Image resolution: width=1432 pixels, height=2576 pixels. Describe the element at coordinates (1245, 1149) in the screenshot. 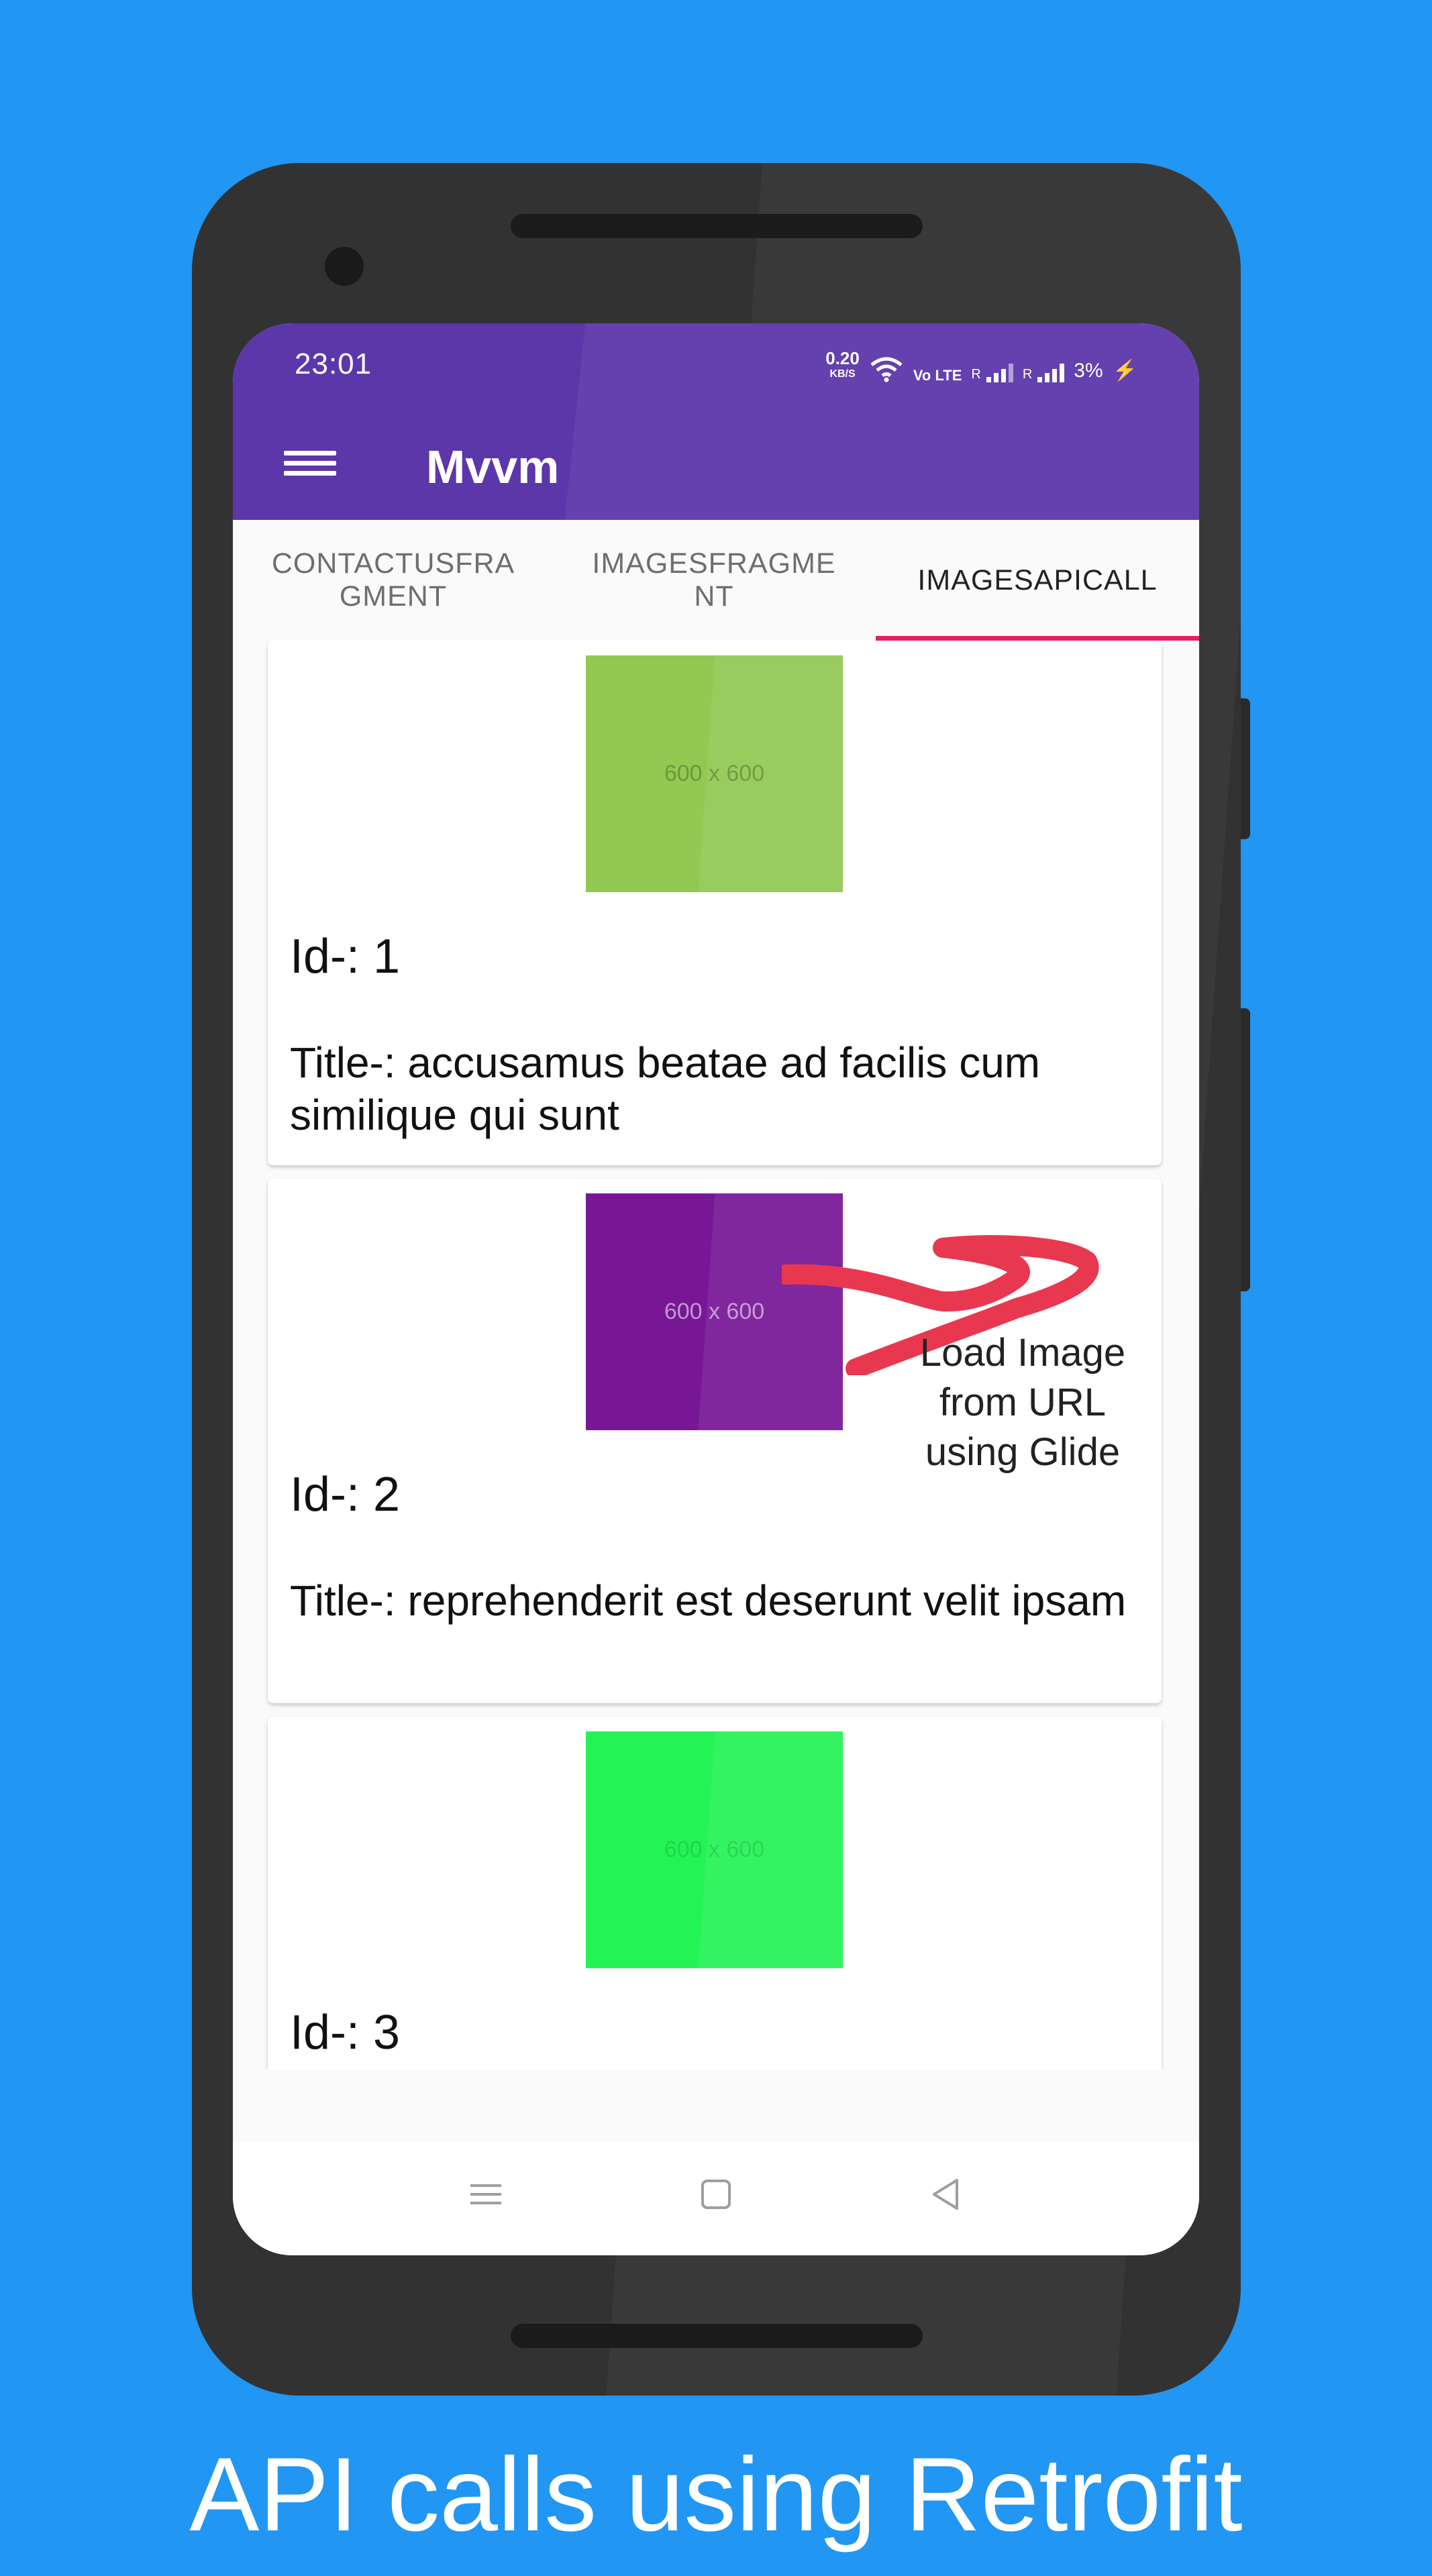

I see `volume-button` at that location.